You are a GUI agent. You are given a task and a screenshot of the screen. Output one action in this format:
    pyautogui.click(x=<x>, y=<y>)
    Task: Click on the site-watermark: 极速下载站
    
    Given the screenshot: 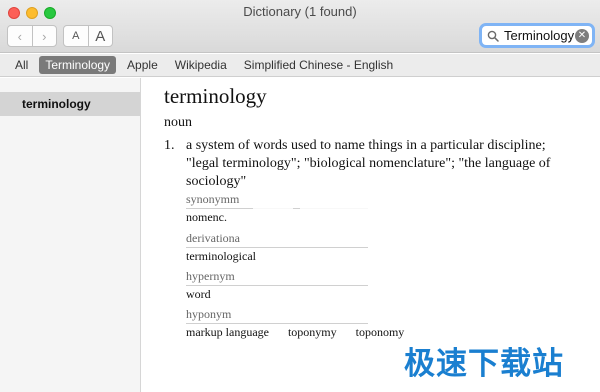 What is the action you would take?
    pyautogui.click(x=484, y=364)
    